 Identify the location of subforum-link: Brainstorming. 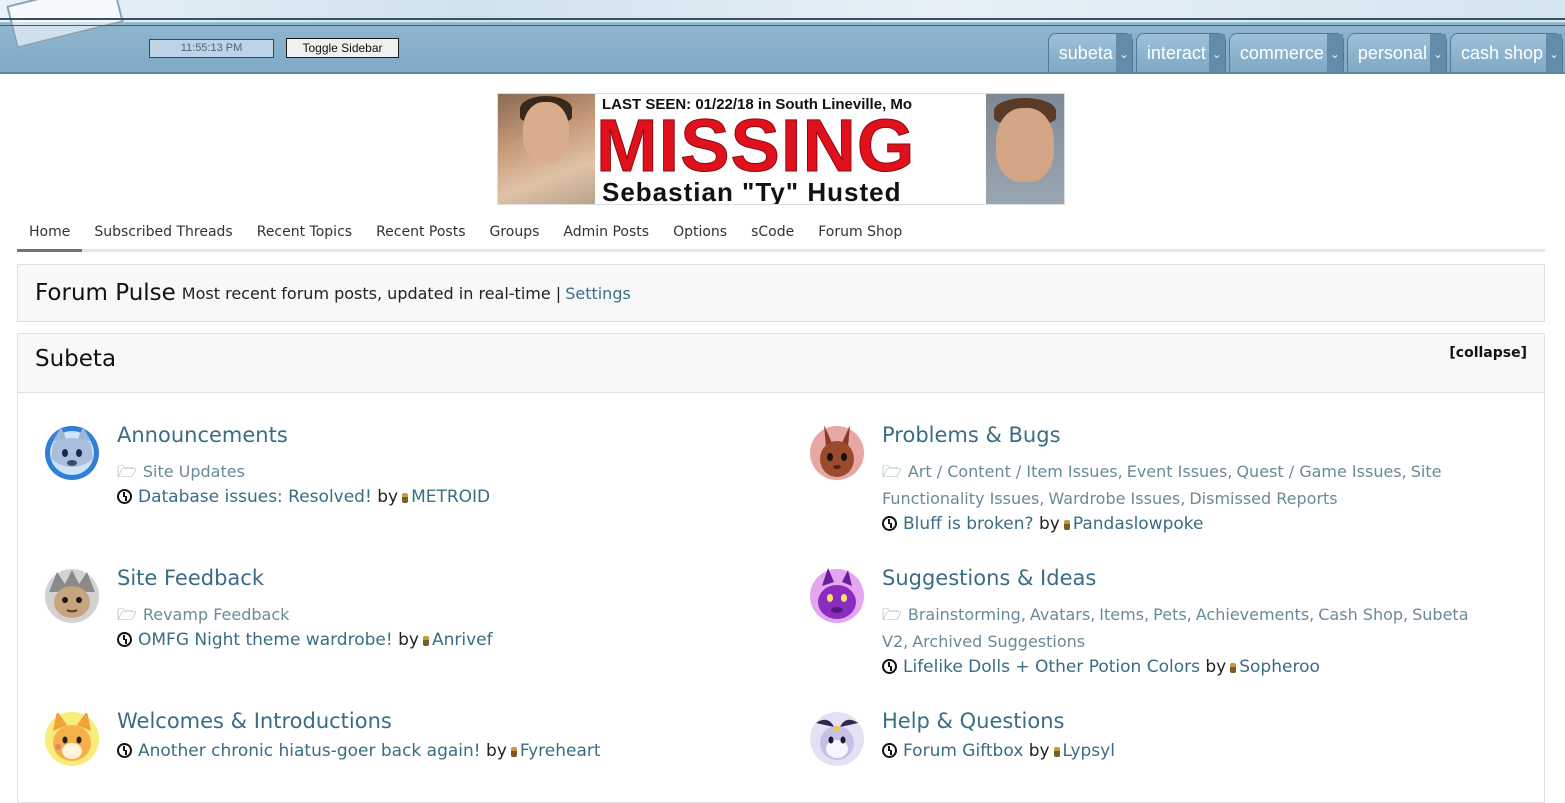
(964, 614).